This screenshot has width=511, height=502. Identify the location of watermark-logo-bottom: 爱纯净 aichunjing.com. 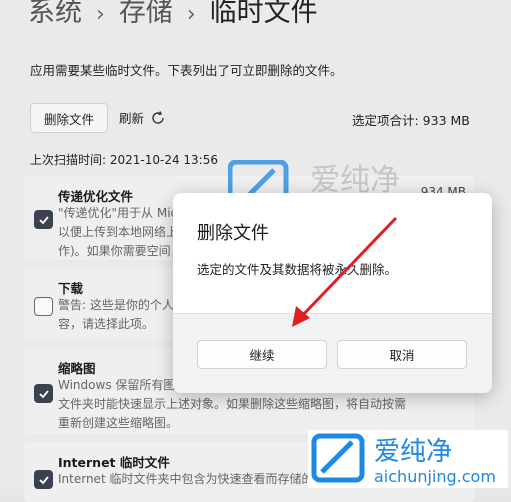
(408, 459).